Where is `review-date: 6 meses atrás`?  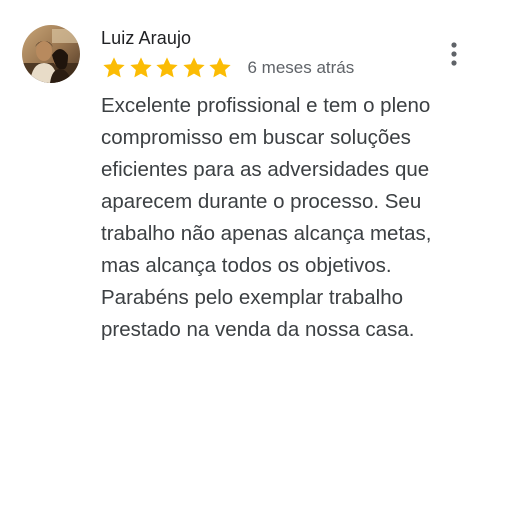 review-date: 6 meses atrás is located at coordinates (301, 67).